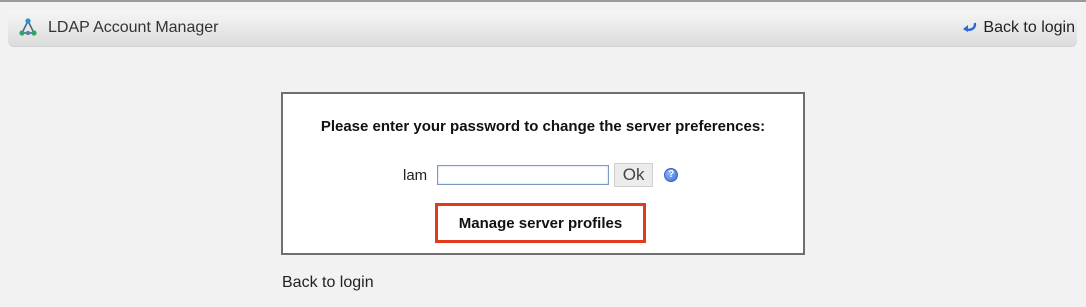 This screenshot has width=1086, height=307. I want to click on password-input, so click(523, 175).